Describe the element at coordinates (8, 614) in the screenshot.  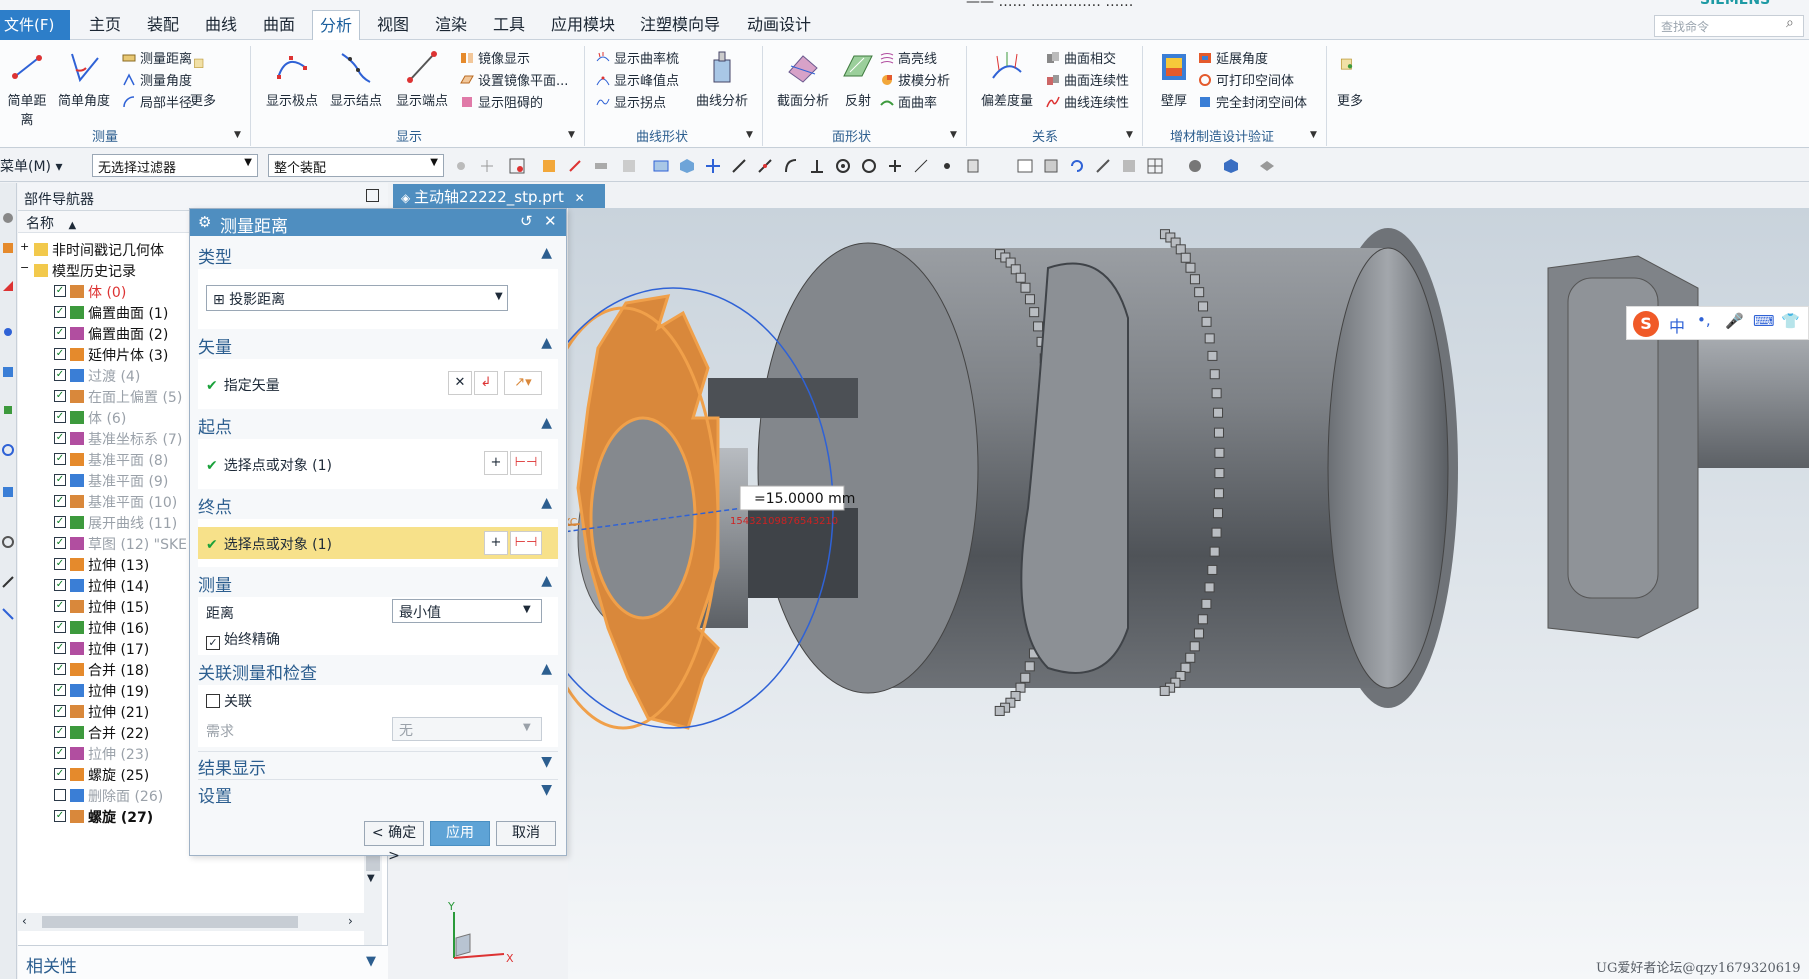
I see `role-icon` at that location.